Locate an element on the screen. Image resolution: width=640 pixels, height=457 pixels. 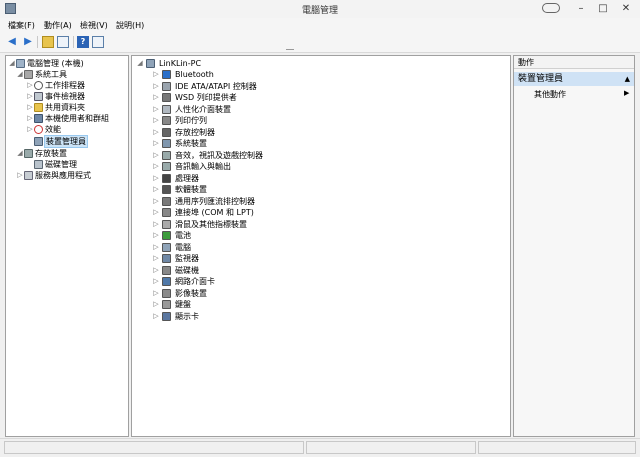
device-category-label: 軟體裝置 is located at coordinates (191, 189).